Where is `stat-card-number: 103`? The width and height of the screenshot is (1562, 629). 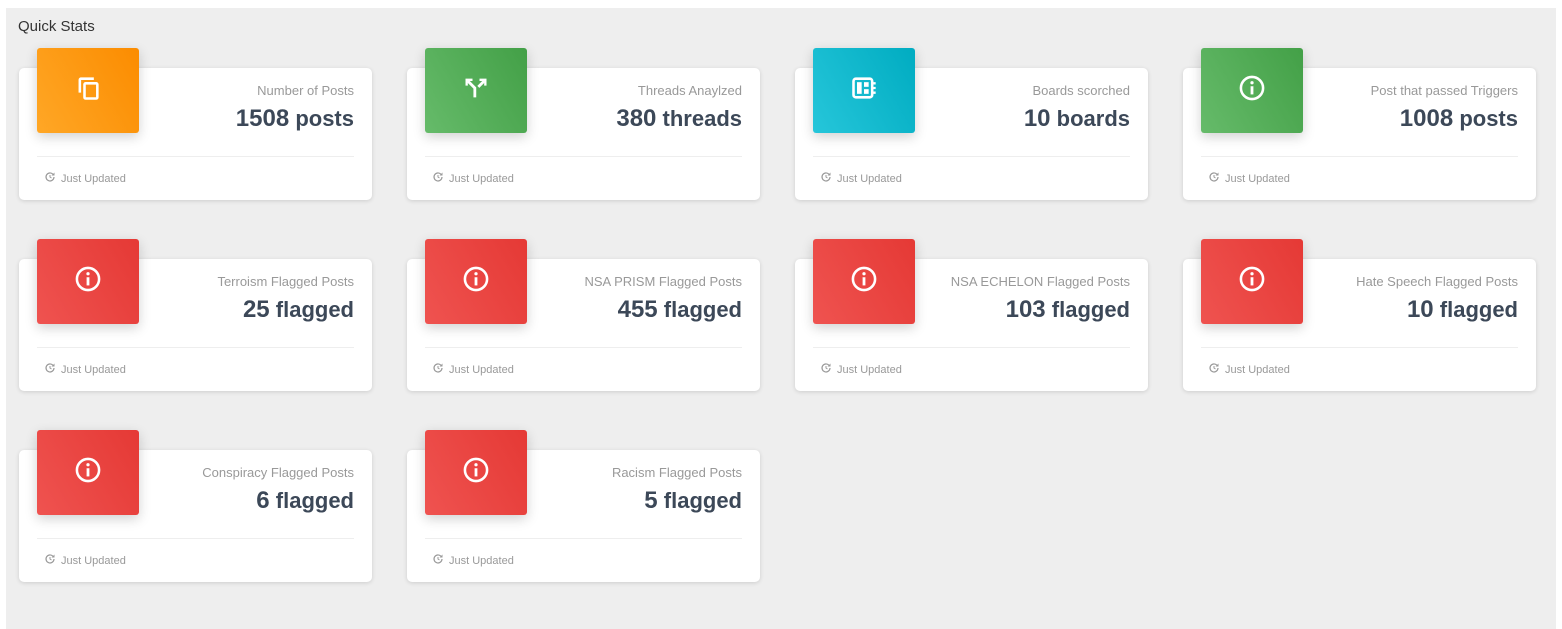
stat-card-number: 103 is located at coordinates (1025, 309).